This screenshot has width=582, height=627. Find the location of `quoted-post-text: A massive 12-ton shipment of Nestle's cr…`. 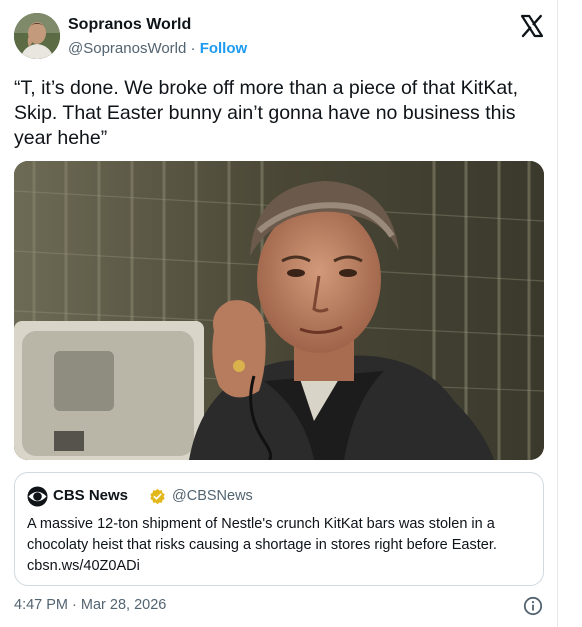

quoted-post-text: A massive 12-ton shipment of Nestle's cr… is located at coordinates (262, 545).